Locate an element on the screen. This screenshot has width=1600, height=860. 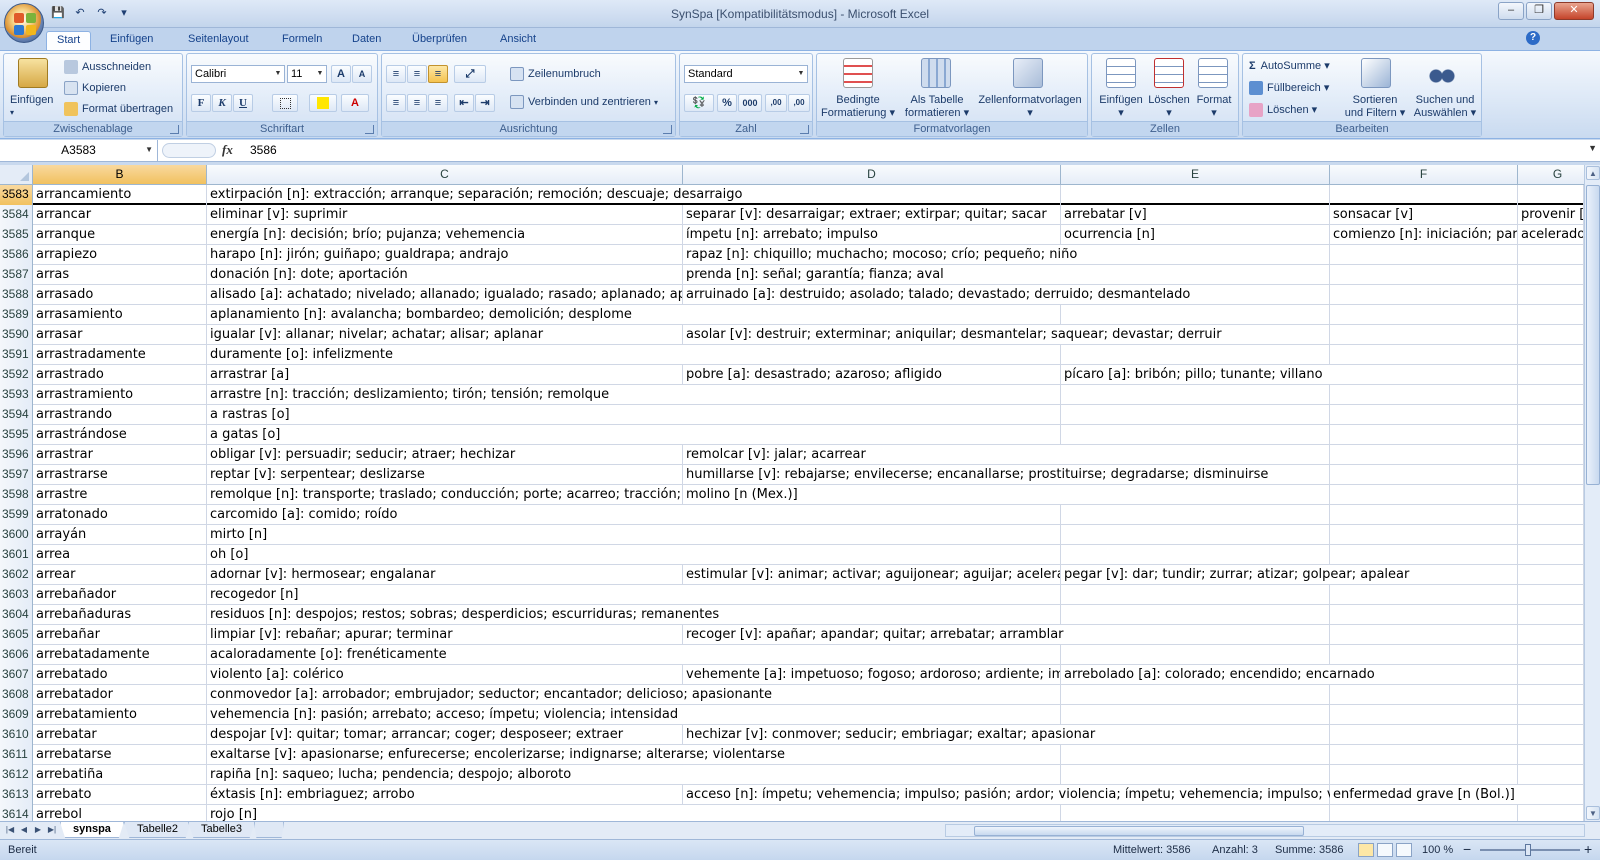
row-header: 3604 is located at coordinates (16, 615).